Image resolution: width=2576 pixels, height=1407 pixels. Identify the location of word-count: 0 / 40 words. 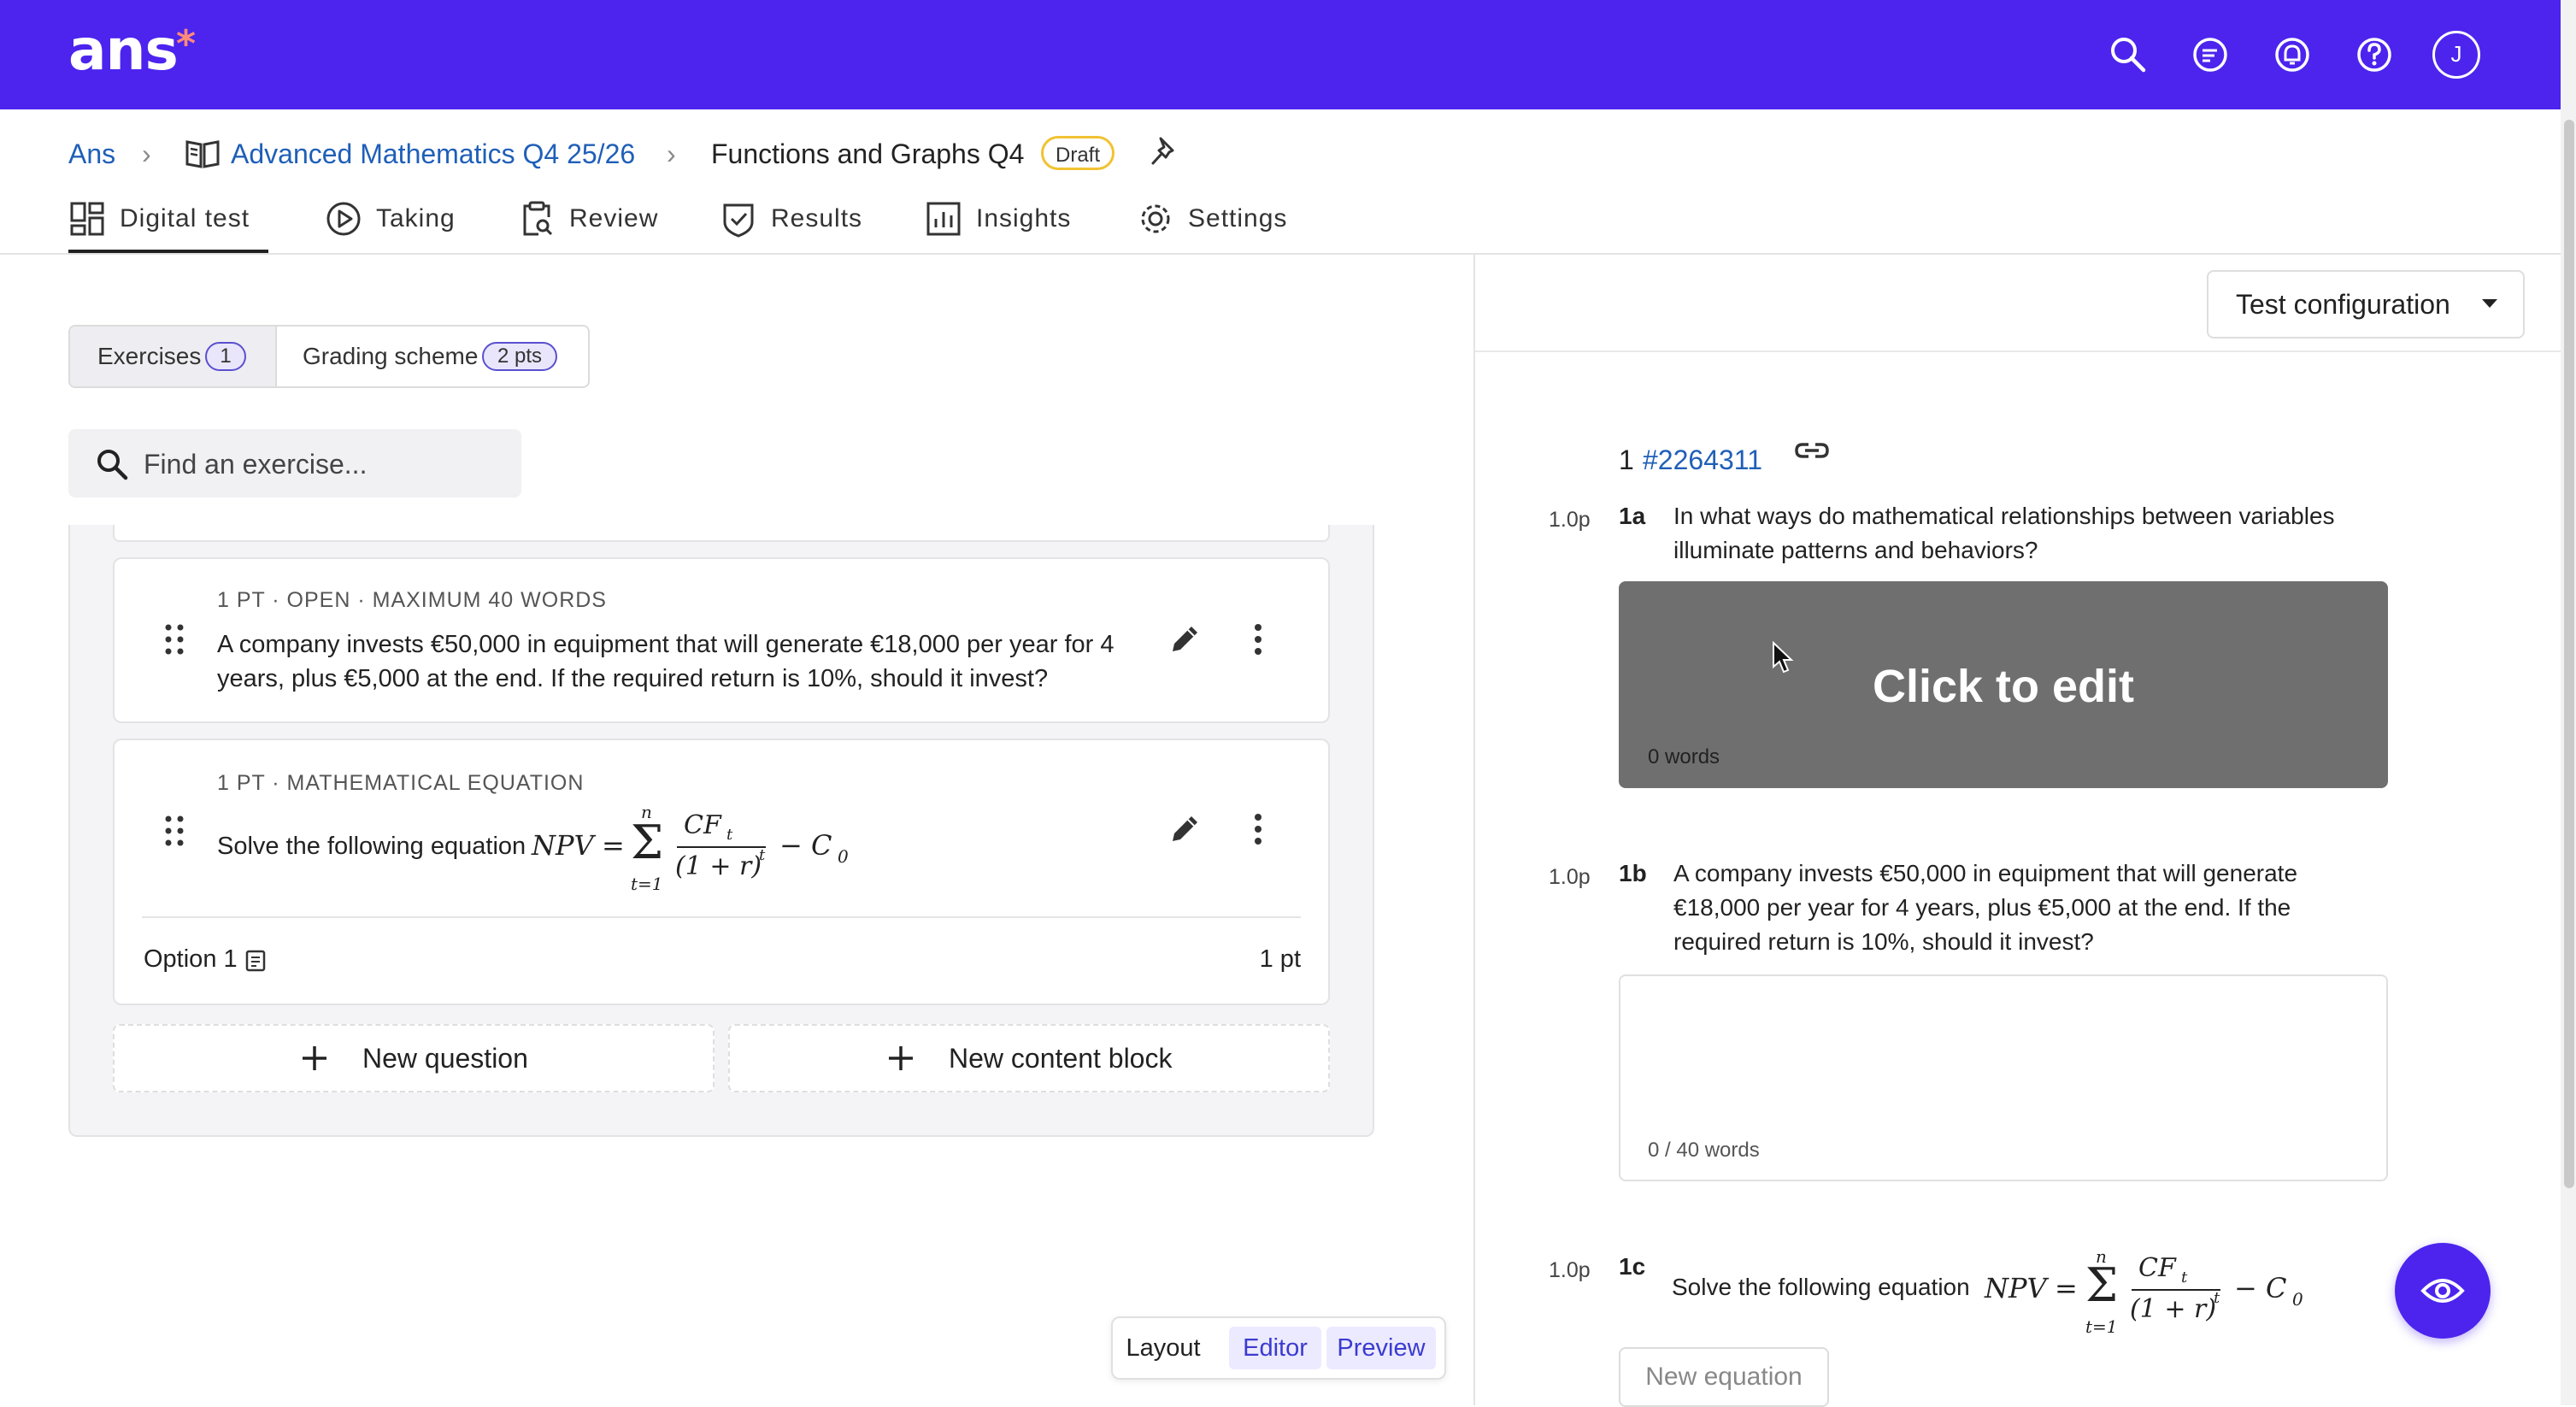
(1704, 1150).